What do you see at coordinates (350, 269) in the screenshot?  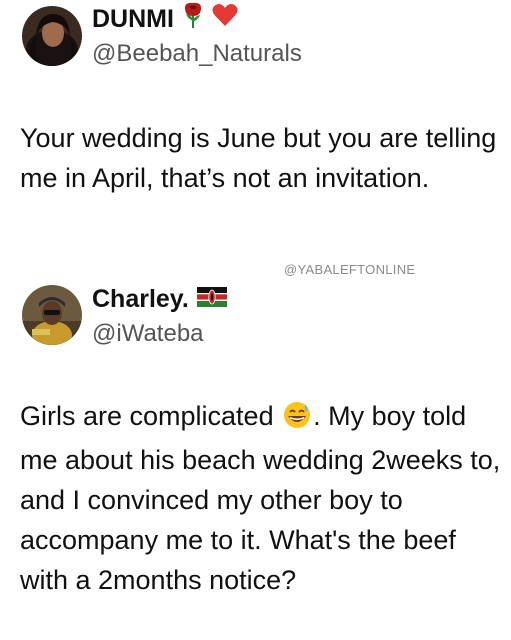 I see `watermark: @YABALEFTONLINE` at bounding box center [350, 269].